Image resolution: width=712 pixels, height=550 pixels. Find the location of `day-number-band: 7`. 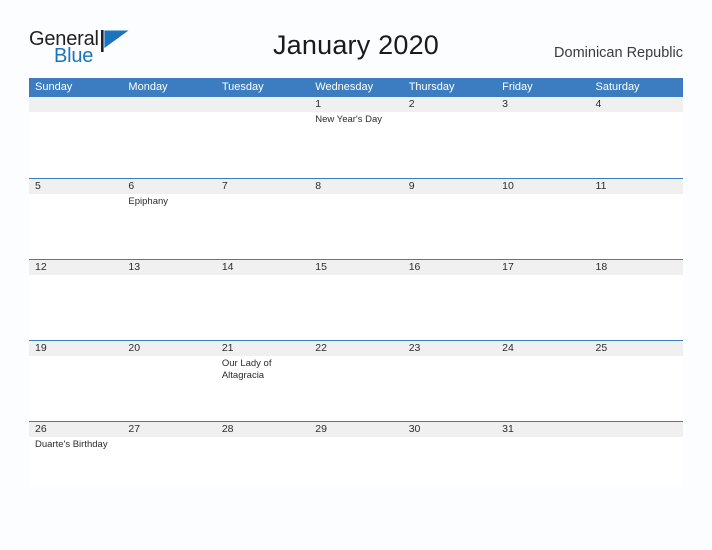

day-number-band: 7 is located at coordinates (262, 186).